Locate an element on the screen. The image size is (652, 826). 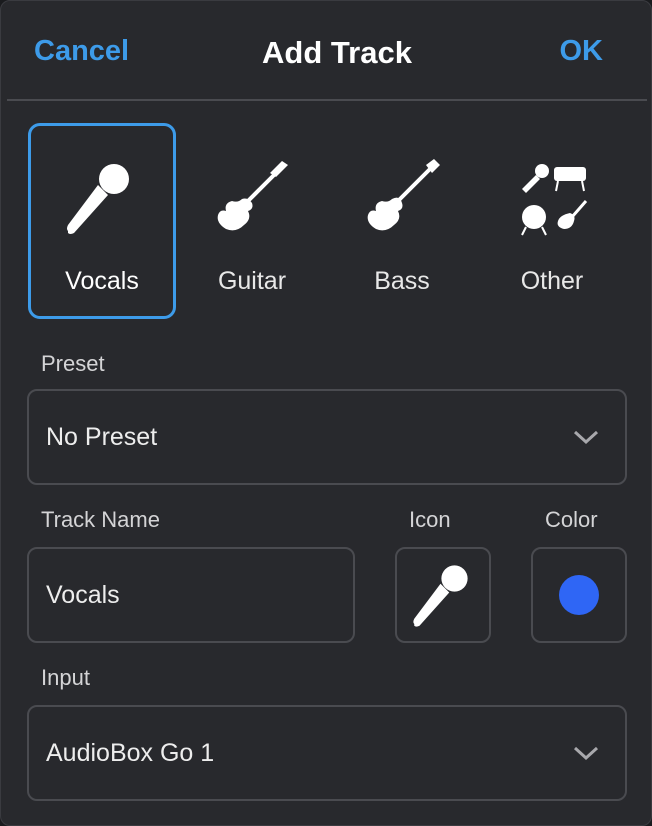
color-picker-button is located at coordinates (579, 595).